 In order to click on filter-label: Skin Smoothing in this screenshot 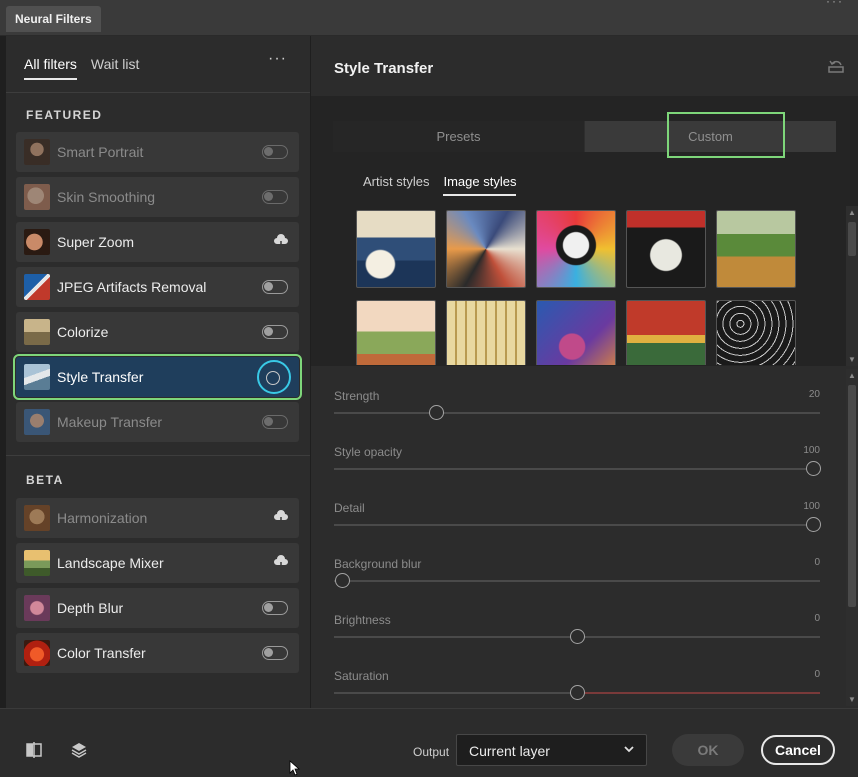, I will do `click(106, 197)`.